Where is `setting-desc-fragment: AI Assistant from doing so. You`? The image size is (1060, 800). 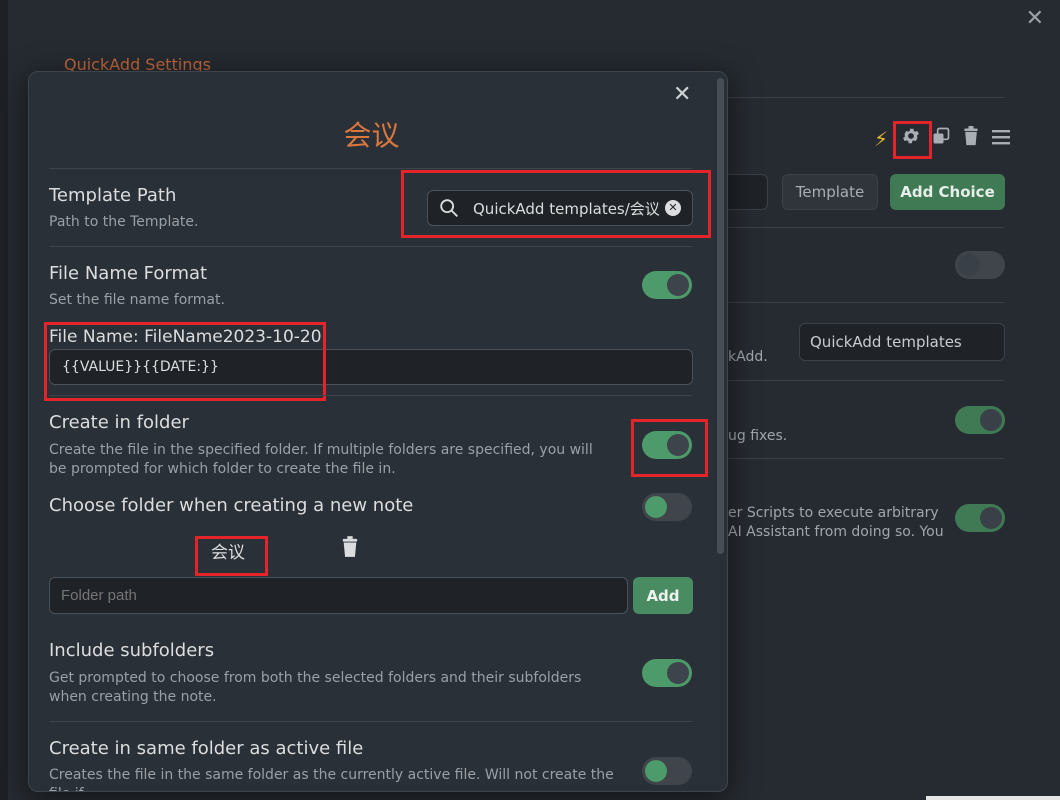
setting-desc-fragment: AI Assistant from doing so. You is located at coordinates (836, 532).